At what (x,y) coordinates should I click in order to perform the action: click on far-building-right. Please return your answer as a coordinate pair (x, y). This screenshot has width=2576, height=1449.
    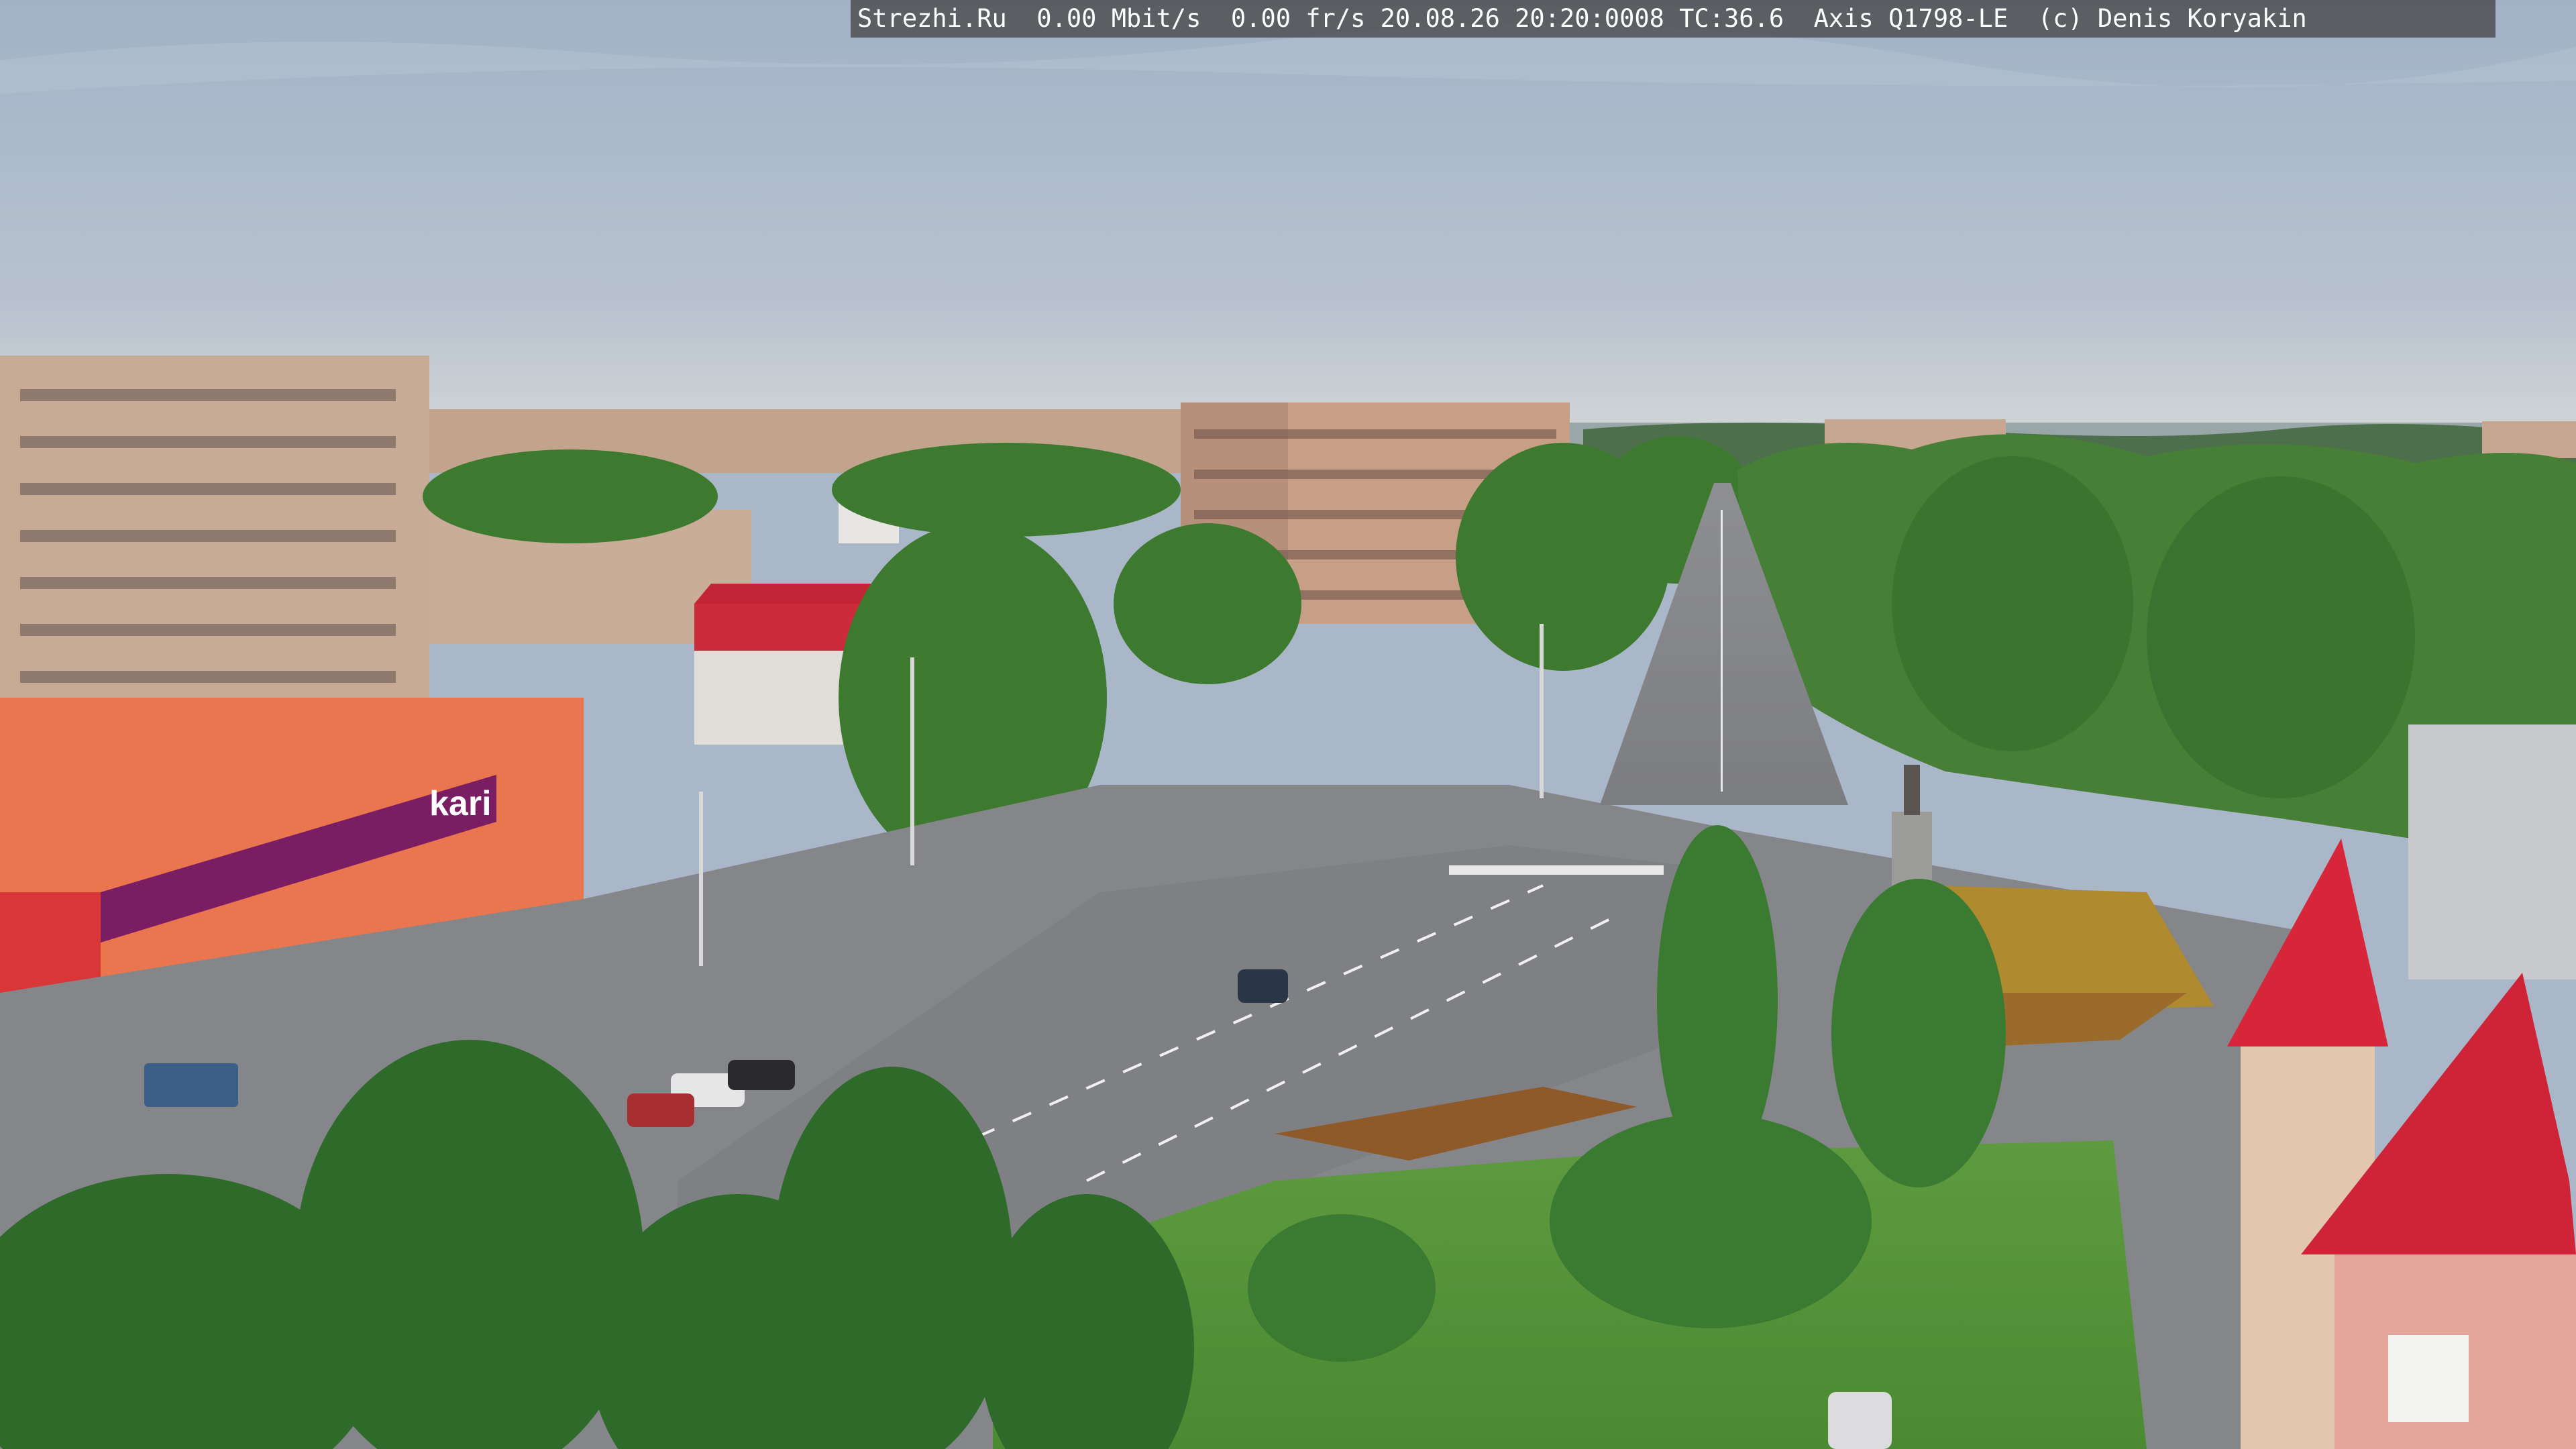
    Looking at the image, I should click on (2529, 439).